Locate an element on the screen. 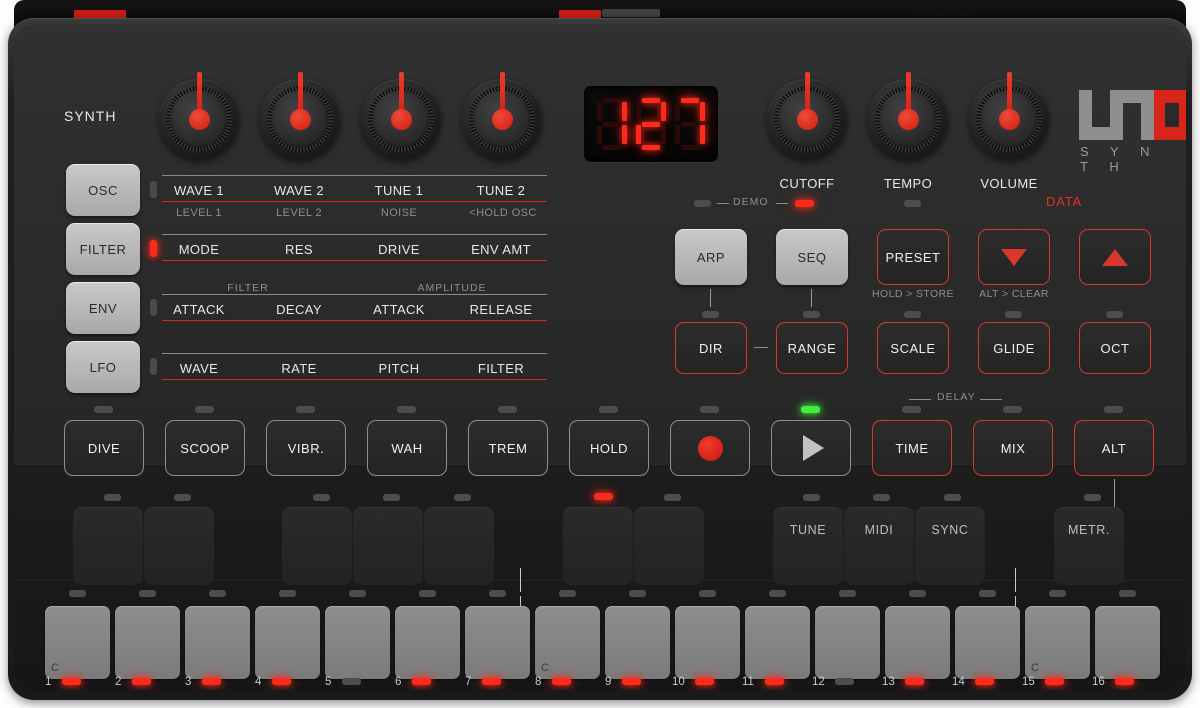  param-label-amp-attack: ATTACK is located at coordinates (399, 309).